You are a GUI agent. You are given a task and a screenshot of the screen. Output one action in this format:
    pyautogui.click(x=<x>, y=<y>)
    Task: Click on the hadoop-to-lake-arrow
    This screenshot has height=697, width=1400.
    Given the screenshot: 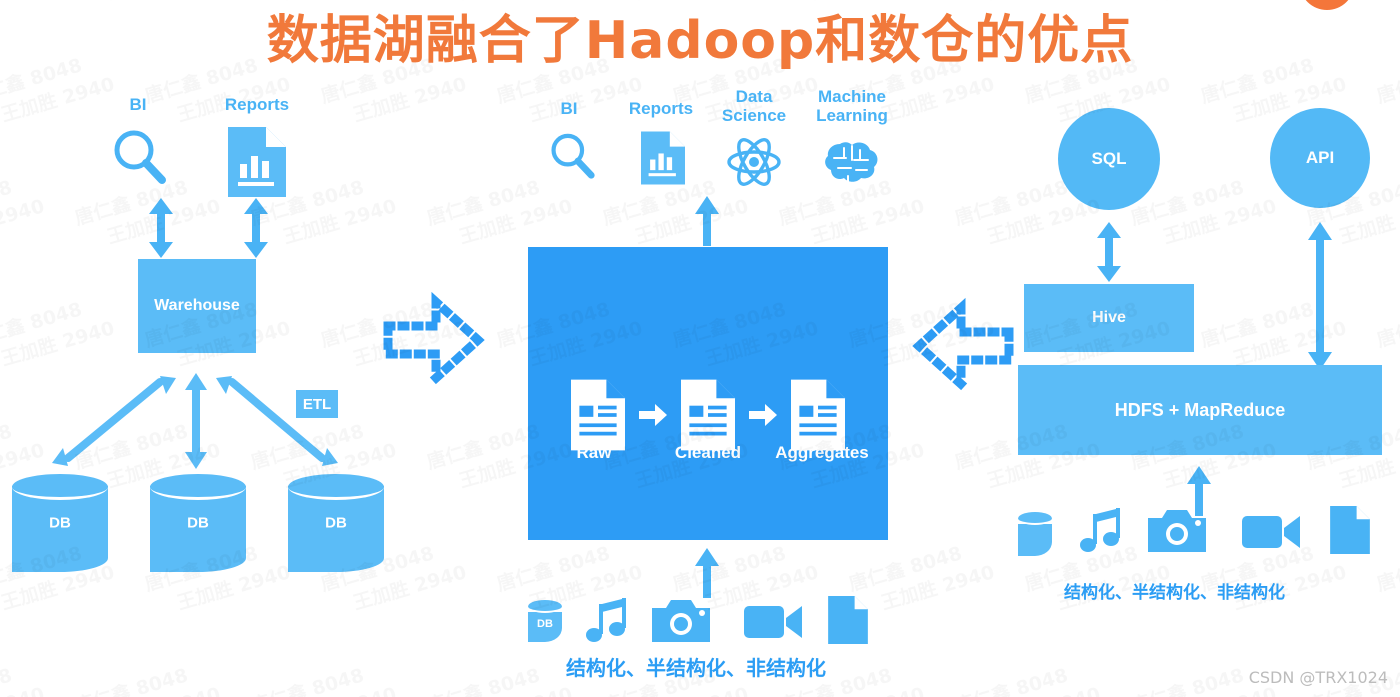 What is the action you would take?
    pyautogui.click(x=963, y=346)
    